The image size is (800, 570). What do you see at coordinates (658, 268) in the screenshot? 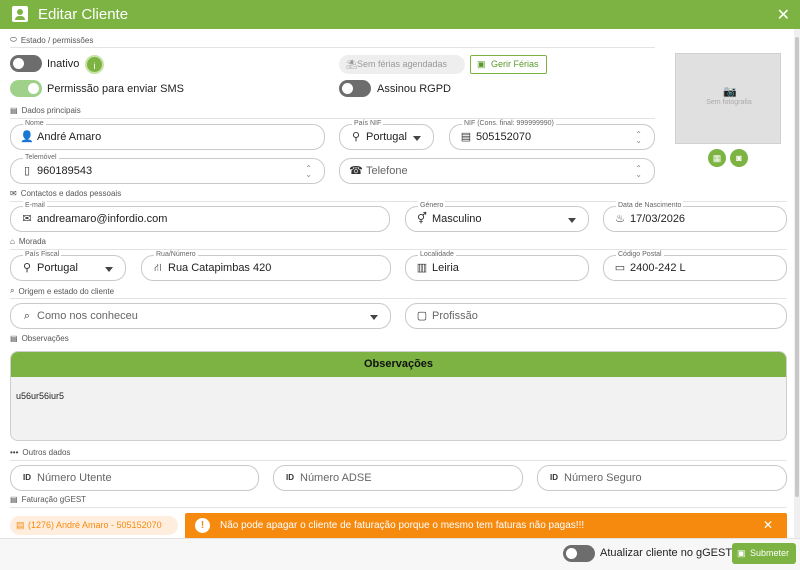
I see `codigo-postal-value: 2400-242 L` at bounding box center [658, 268].